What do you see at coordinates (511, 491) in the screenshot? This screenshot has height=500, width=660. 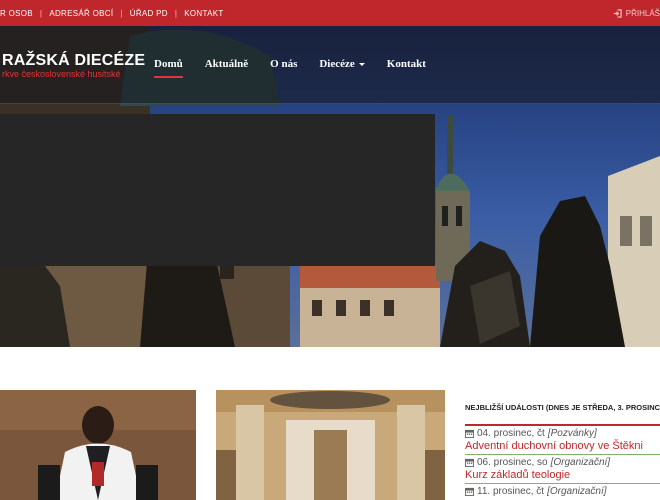 I see `event-date: 11. prosinec, čt` at bounding box center [511, 491].